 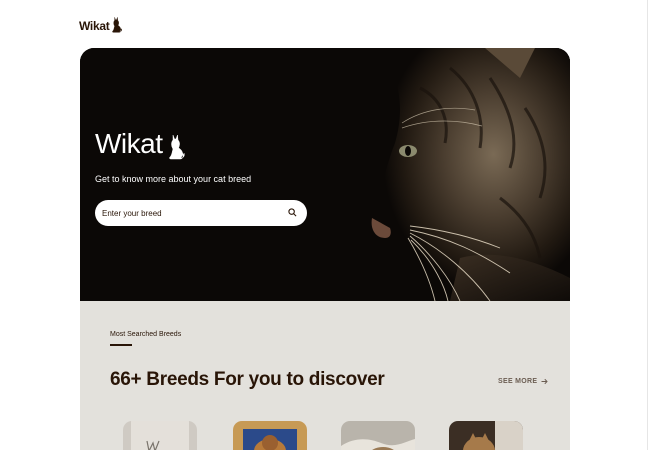 I want to click on window-edge, so click(x=647, y=225).